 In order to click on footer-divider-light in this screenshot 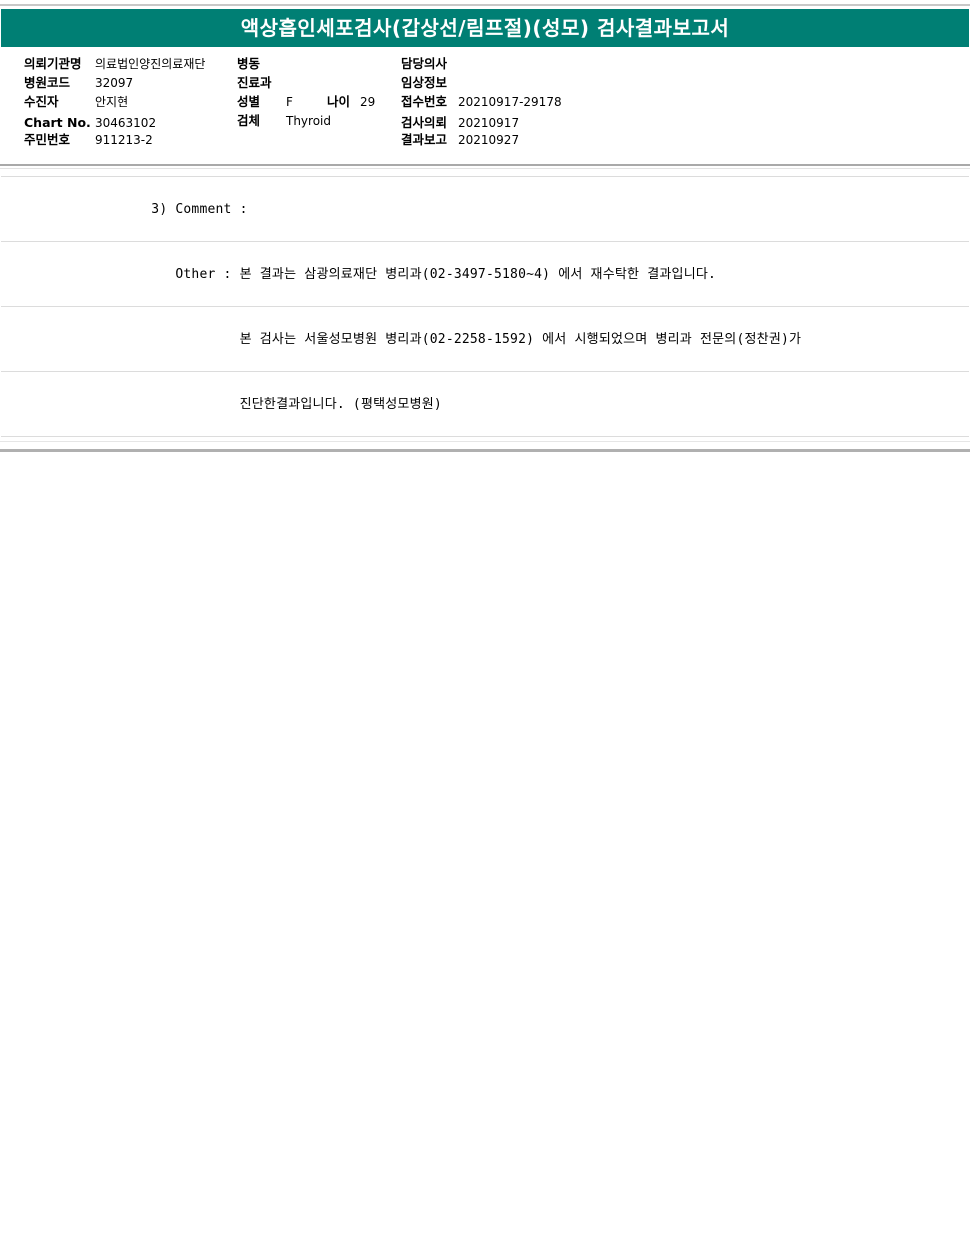, I will do `click(485, 441)`.